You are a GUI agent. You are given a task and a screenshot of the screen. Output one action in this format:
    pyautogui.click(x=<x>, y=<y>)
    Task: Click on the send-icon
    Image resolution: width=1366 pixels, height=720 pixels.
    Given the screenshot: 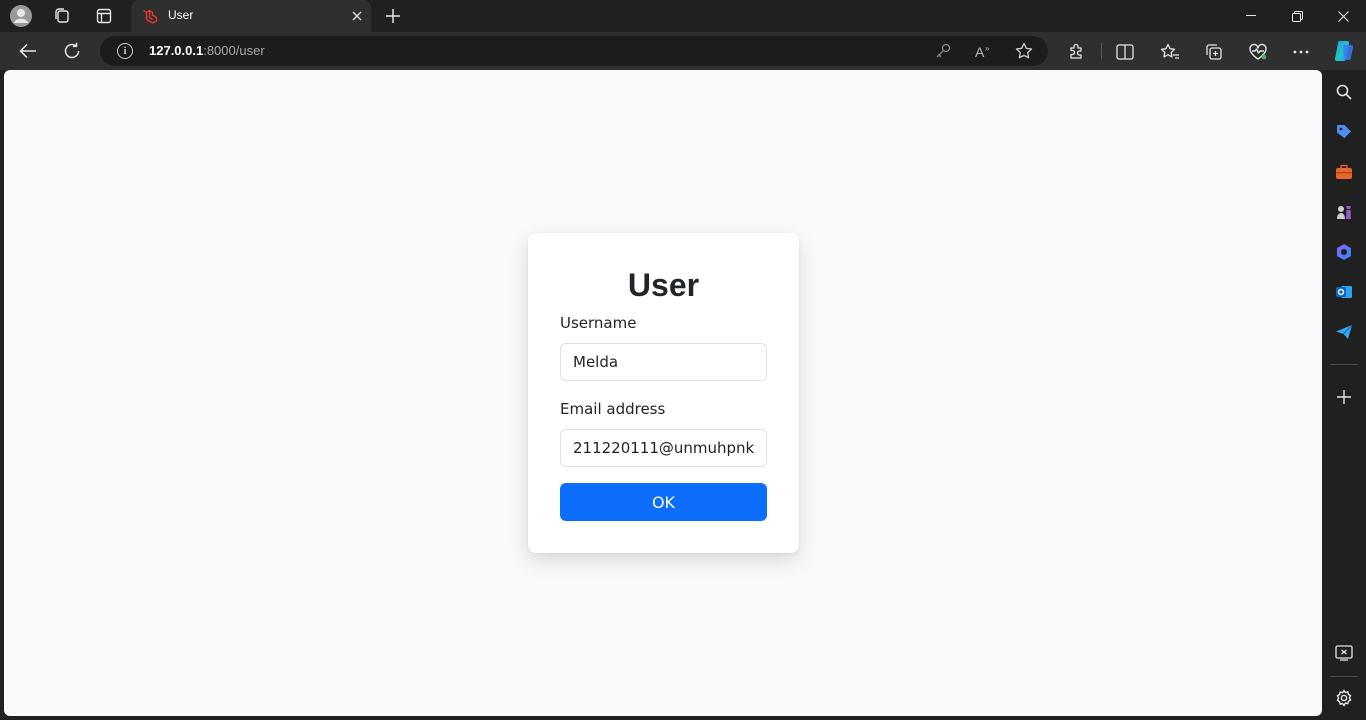 What is the action you would take?
    pyautogui.click(x=1344, y=332)
    